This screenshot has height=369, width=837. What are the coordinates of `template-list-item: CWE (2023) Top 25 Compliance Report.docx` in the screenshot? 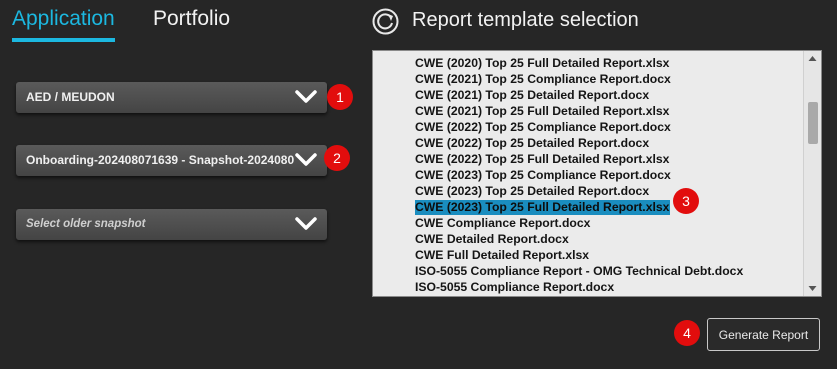 It's located at (543, 175).